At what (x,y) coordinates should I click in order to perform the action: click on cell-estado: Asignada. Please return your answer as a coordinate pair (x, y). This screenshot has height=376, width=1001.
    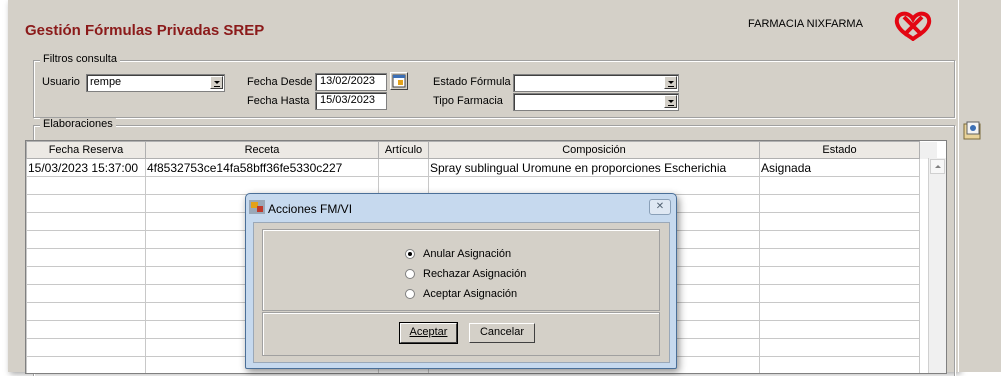
    Looking at the image, I should click on (839, 167).